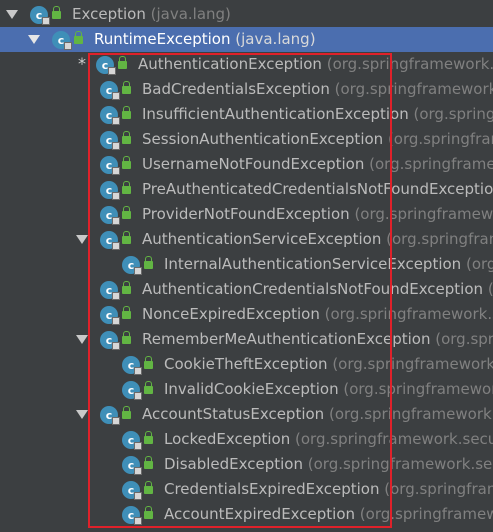 The image size is (493, 532). Describe the element at coordinates (464, 339) in the screenshot. I see `package-name: (org.spring` at that location.